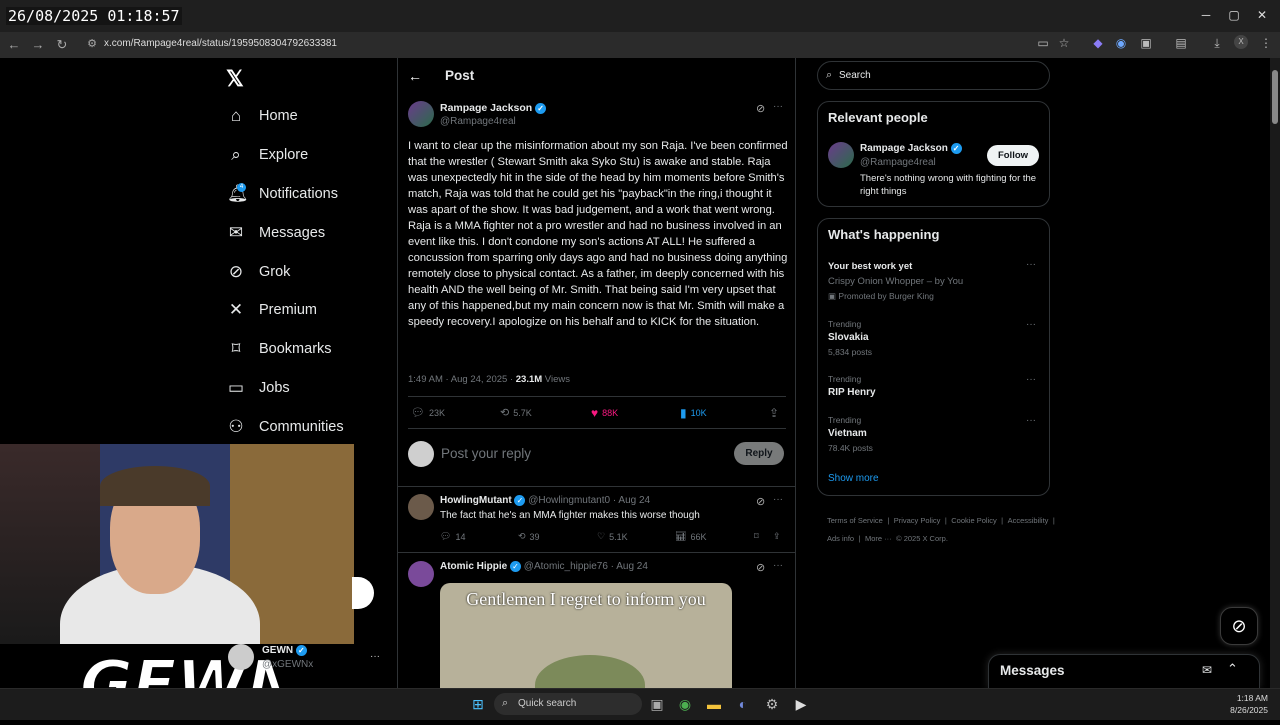  I want to click on menu-icon: ⋮, so click(1266, 43).